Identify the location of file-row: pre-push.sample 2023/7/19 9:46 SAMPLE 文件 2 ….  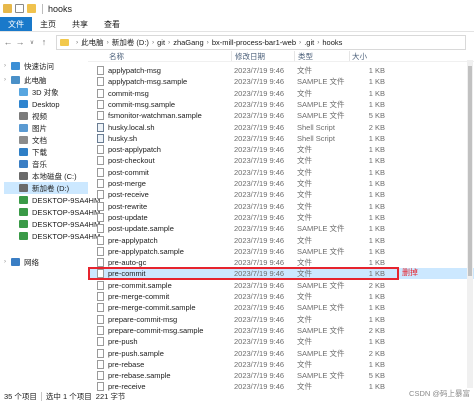
(281, 353).